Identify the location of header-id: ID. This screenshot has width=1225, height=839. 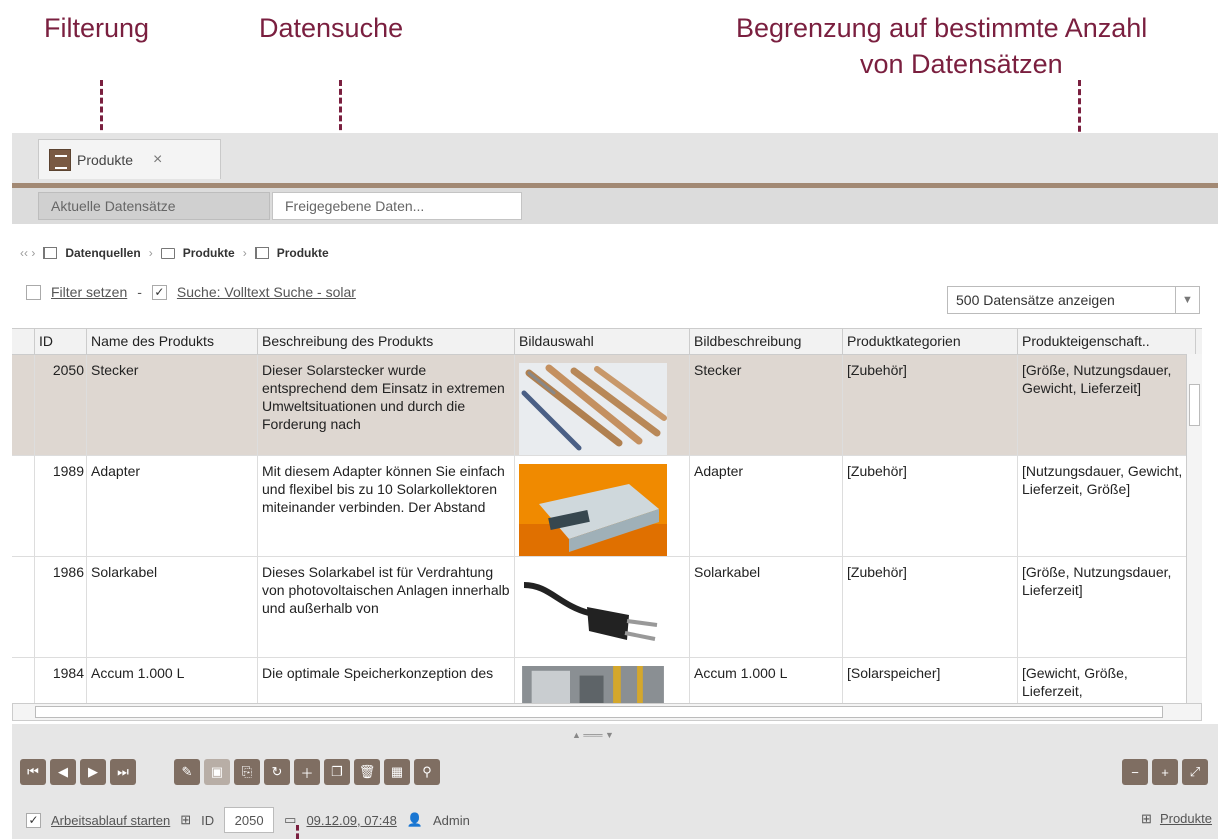
(61, 341).